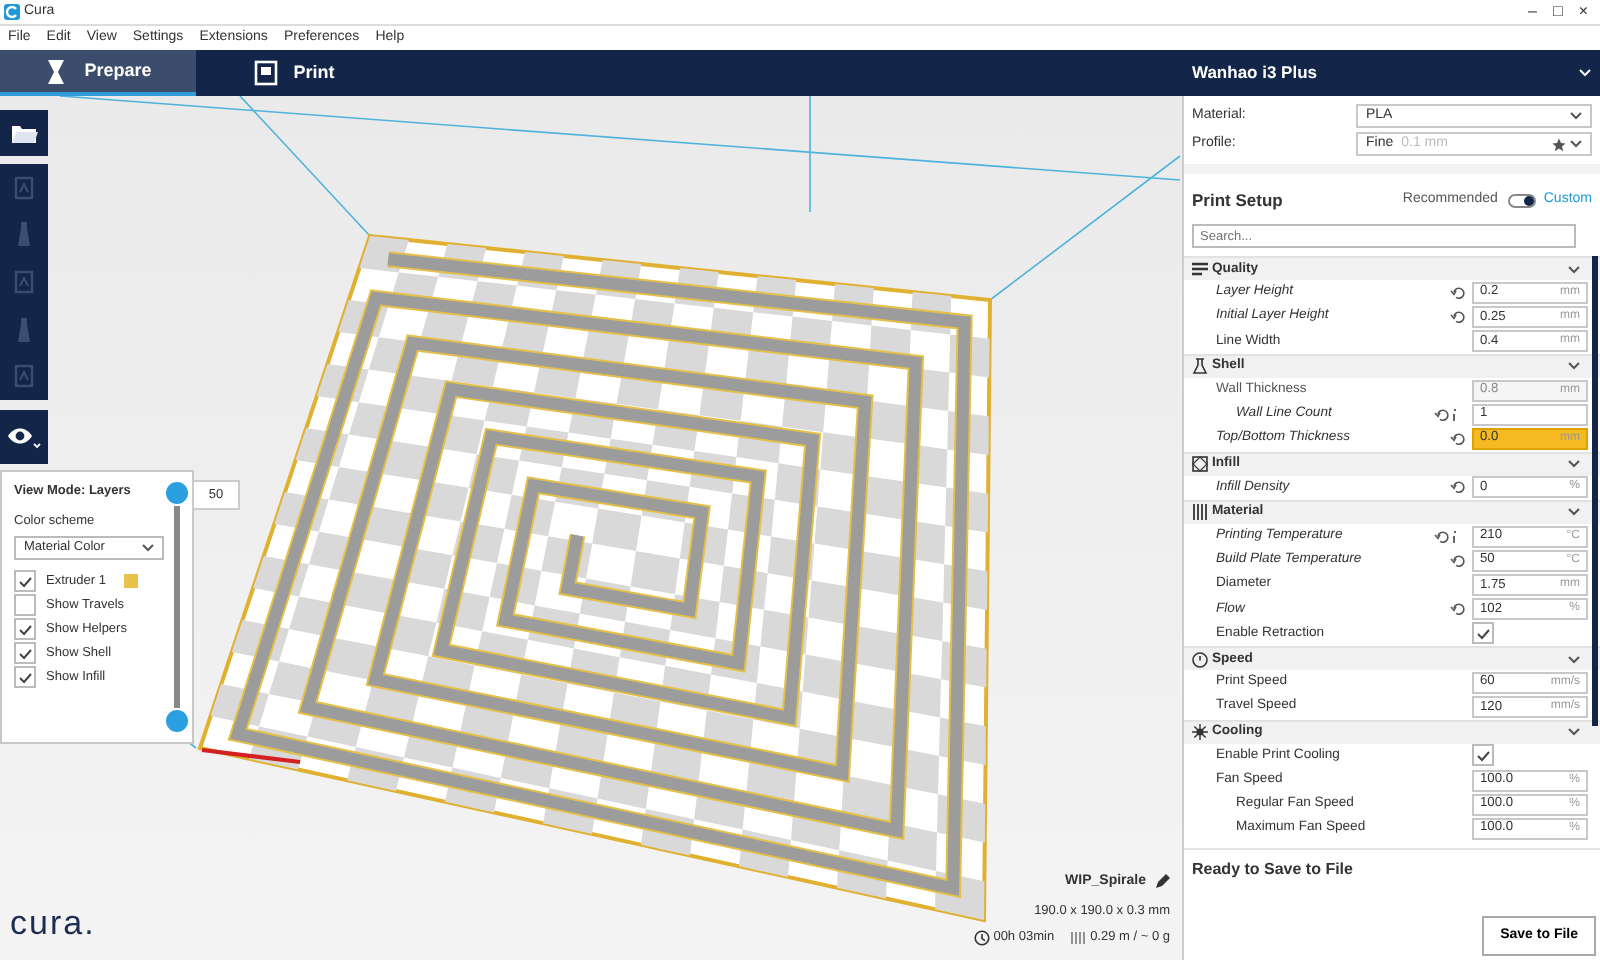 This screenshot has height=960, width=1600. I want to click on window-control: □, so click(1557, 12).